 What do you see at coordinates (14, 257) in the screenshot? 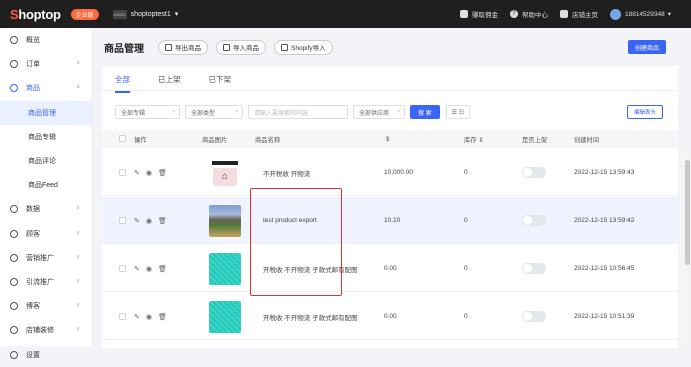
I see `marketing-icon` at bounding box center [14, 257].